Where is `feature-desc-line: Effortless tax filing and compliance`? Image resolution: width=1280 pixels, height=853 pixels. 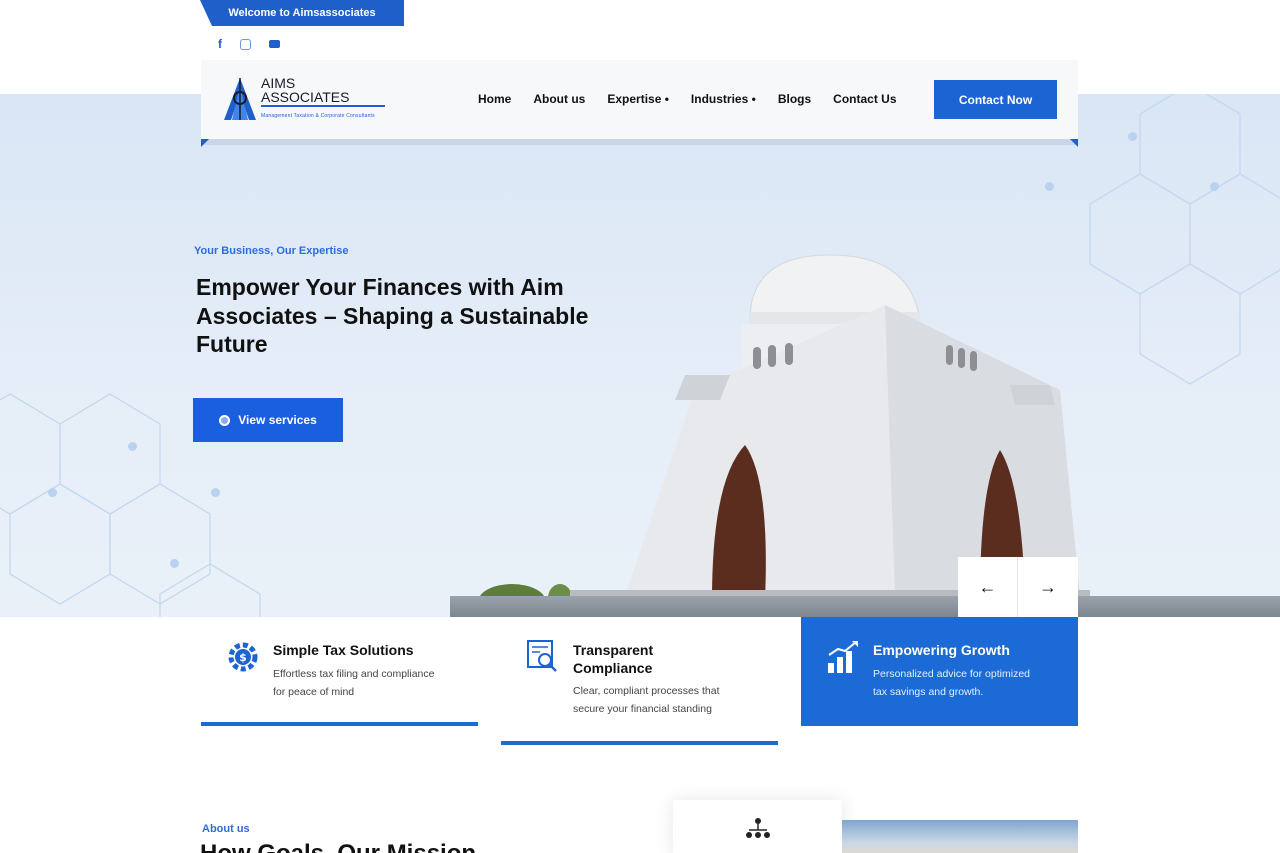 feature-desc-line: Effortless tax filing and compliance is located at coordinates (354, 674).